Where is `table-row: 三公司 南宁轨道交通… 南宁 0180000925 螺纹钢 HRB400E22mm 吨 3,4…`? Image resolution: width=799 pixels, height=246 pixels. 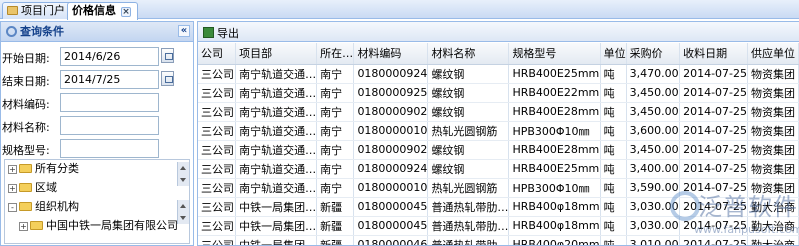 table-row: 三公司 南宁轨道交通… 南宁 0180000925 螺纹钢 HRB400E22mm 吨 3,4… is located at coordinates (498, 93).